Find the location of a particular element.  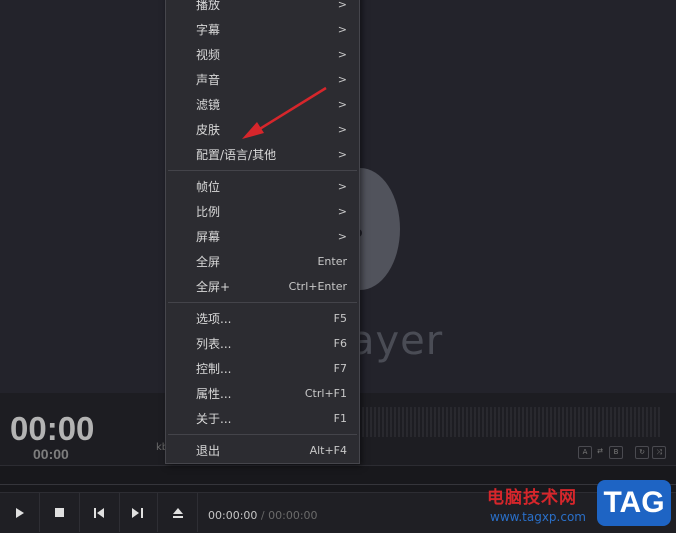

menu-item-video: 视频 is located at coordinates (208, 55).